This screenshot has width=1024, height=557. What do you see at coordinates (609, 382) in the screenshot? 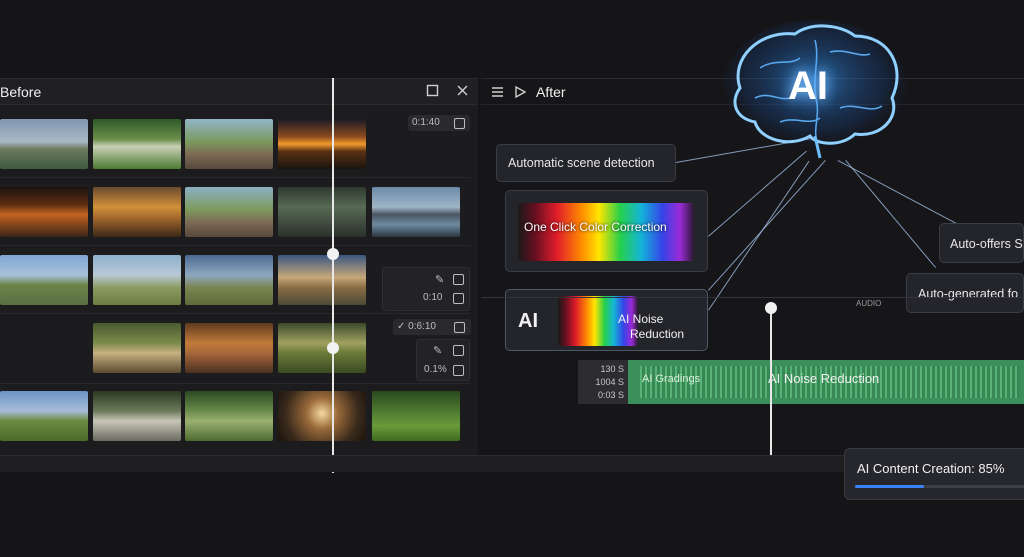
I see `timecode: 1004 S` at bounding box center [609, 382].